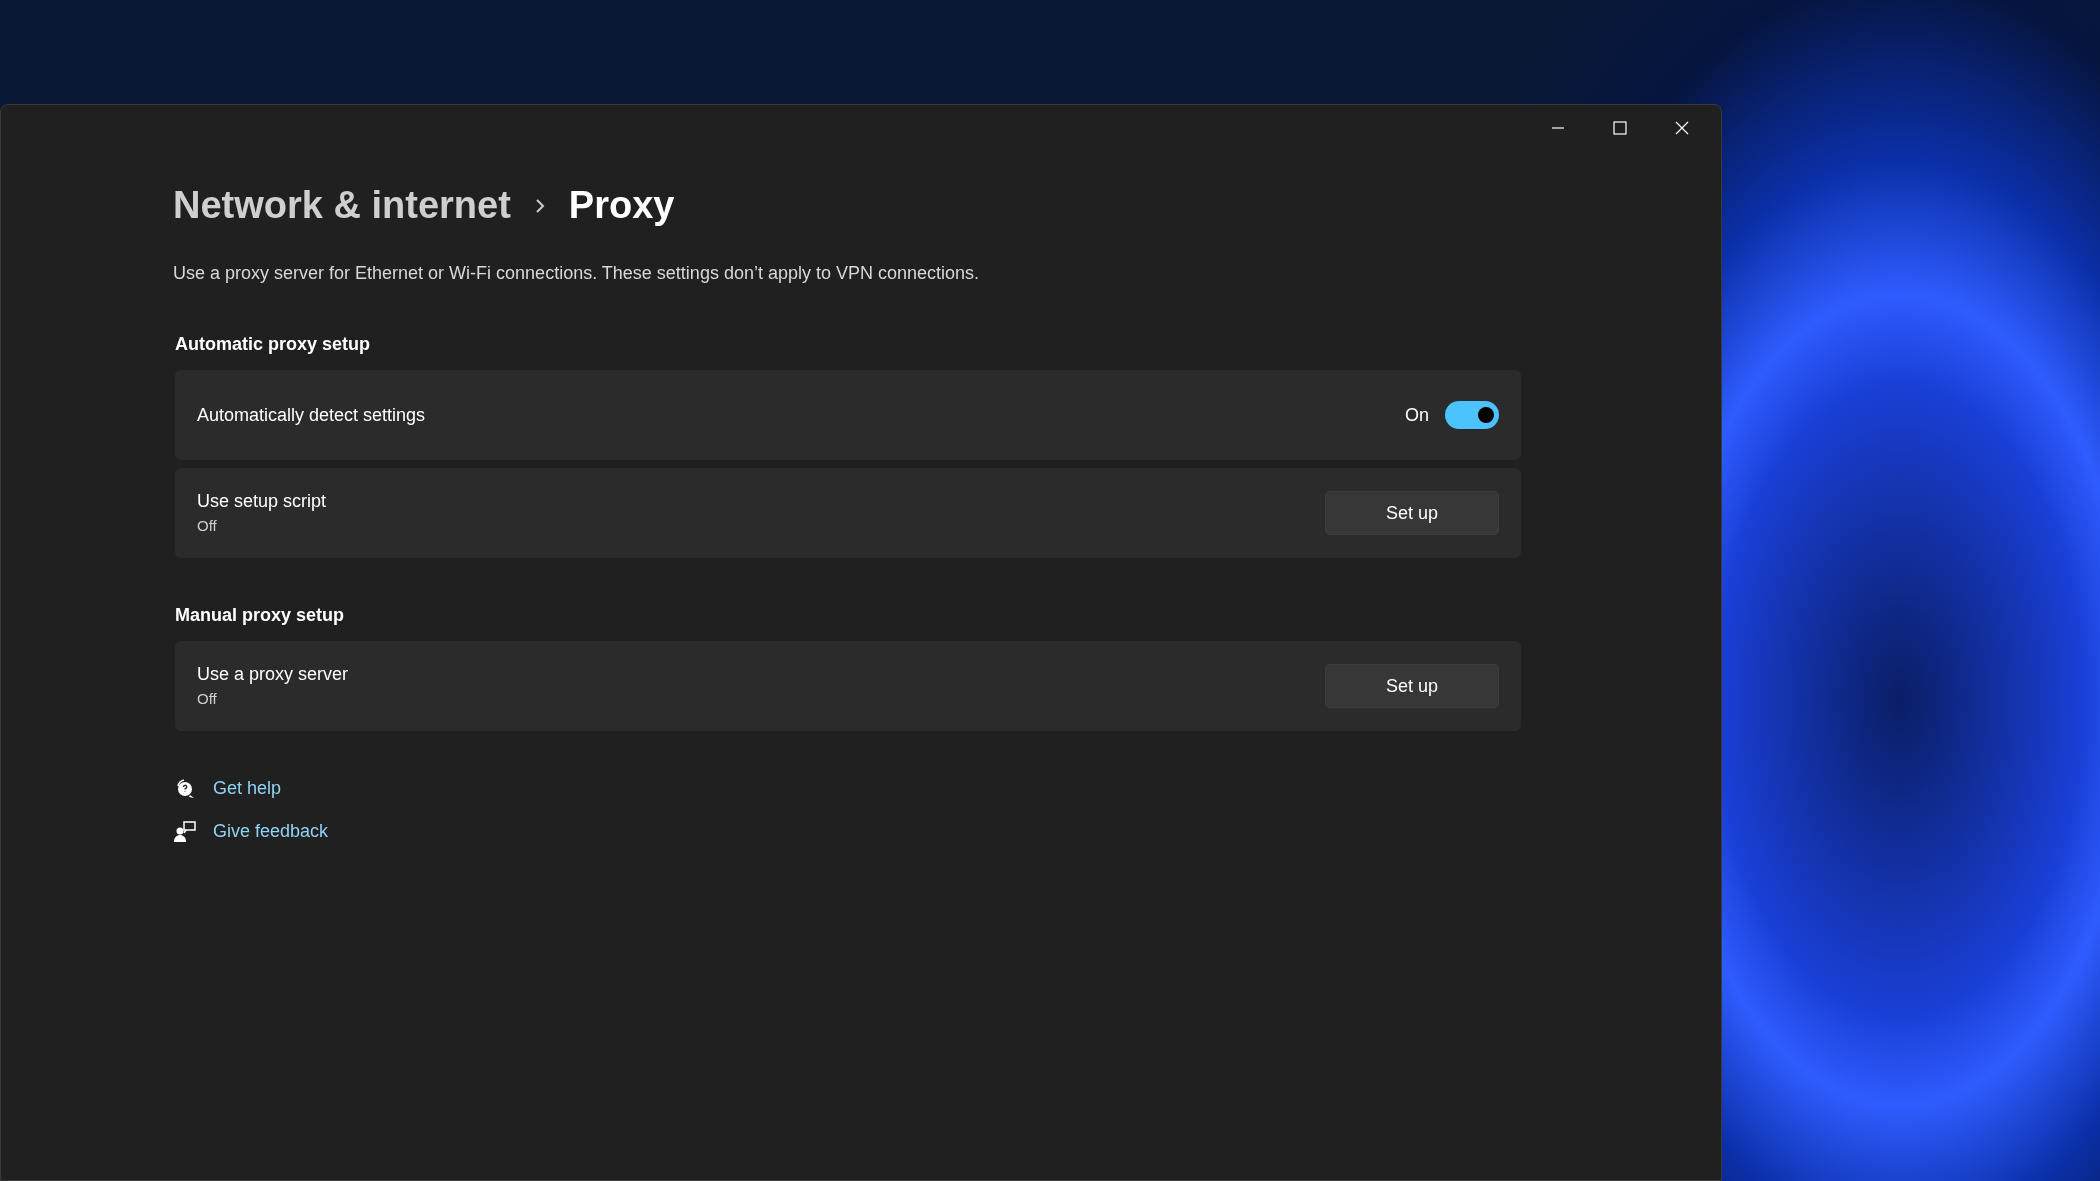 This screenshot has height=1181, width=2100. What do you see at coordinates (1620, 128) in the screenshot?
I see `maximize-icon` at bounding box center [1620, 128].